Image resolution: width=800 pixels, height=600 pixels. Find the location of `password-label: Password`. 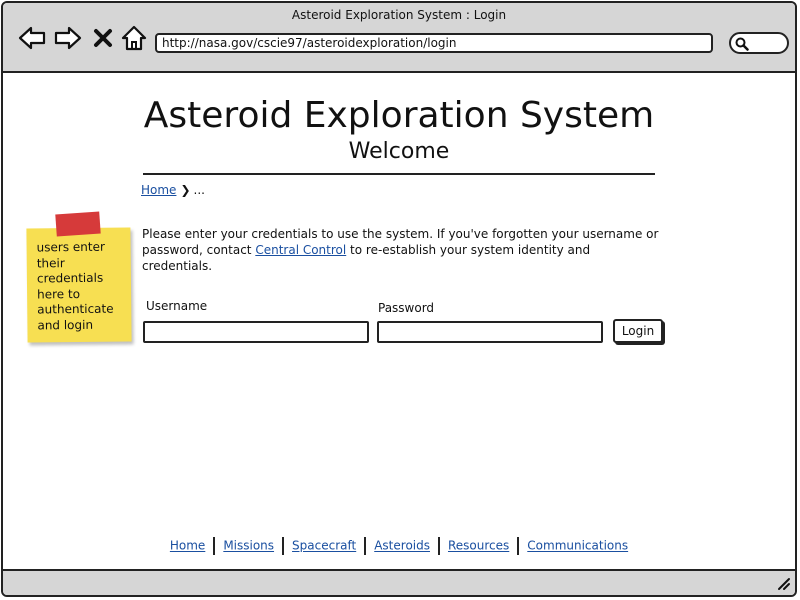

password-label: Password is located at coordinates (406, 308).